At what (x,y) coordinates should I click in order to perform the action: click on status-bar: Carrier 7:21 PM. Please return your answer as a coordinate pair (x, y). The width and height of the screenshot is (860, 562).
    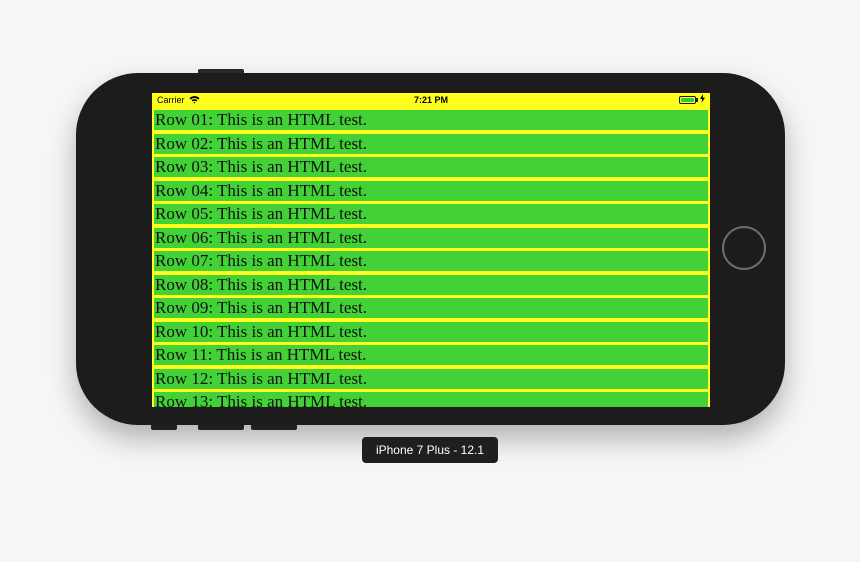
    Looking at the image, I should click on (431, 101).